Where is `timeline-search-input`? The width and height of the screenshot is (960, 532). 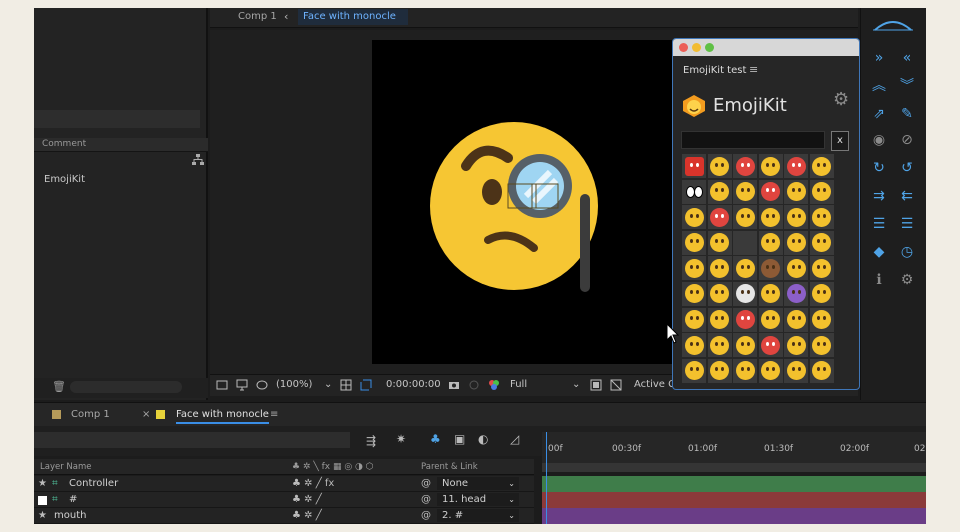
timeline-search-input is located at coordinates (192, 440).